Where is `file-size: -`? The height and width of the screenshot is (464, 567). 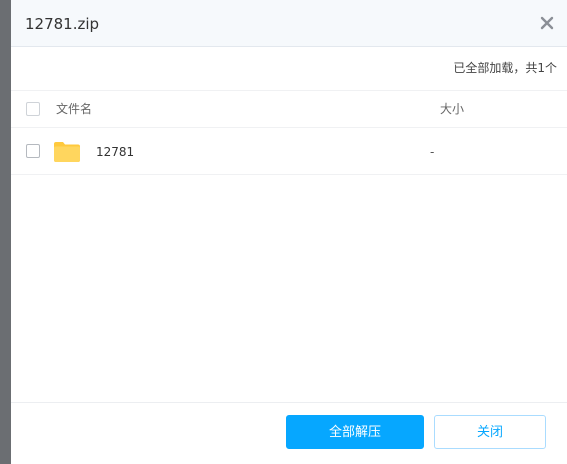 file-size: - is located at coordinates (432, 152).